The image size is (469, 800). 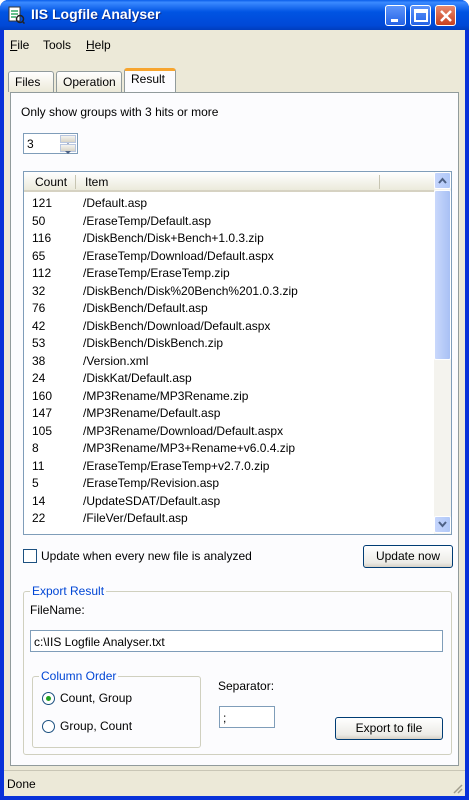 I want to click on row-count: 14, so click(x=39, y=500).